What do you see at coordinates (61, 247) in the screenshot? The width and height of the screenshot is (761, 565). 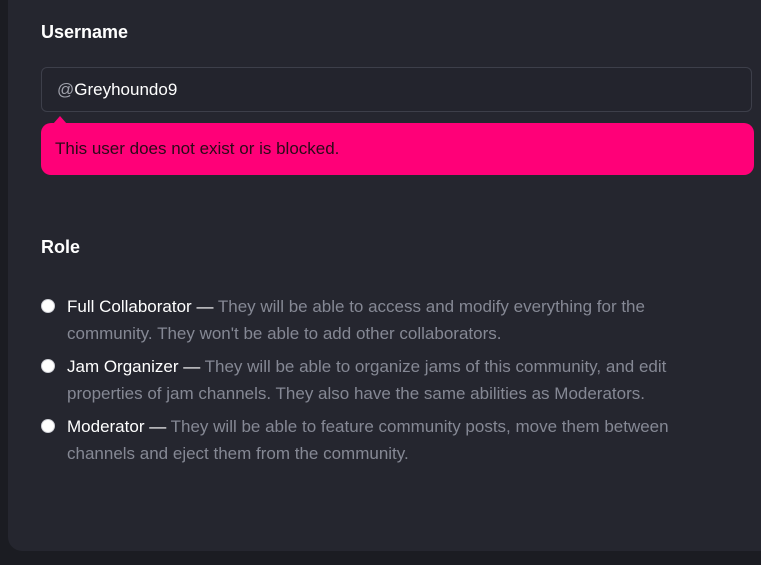 I see `role-label: Role` at bounding box center [61, 247].